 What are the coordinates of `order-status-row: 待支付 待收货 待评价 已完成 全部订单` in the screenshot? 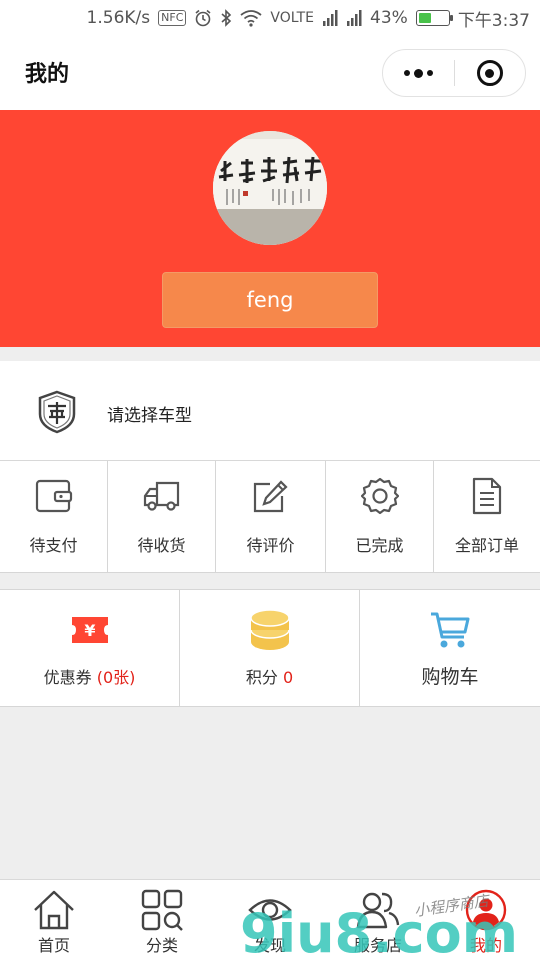 It's located at (270, 517).